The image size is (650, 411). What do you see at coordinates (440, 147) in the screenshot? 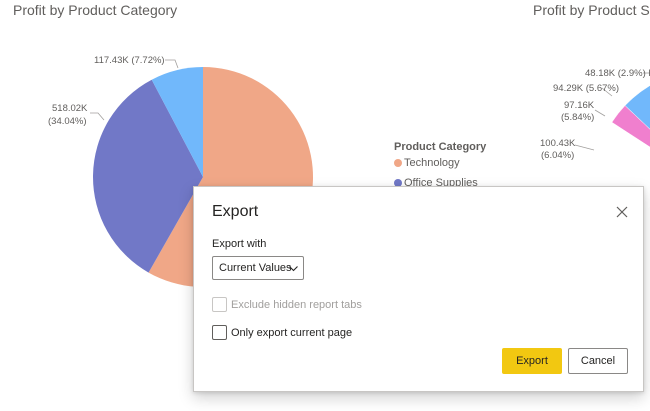
I see `legend-title: Product Category` at bounding box center [440, 147].